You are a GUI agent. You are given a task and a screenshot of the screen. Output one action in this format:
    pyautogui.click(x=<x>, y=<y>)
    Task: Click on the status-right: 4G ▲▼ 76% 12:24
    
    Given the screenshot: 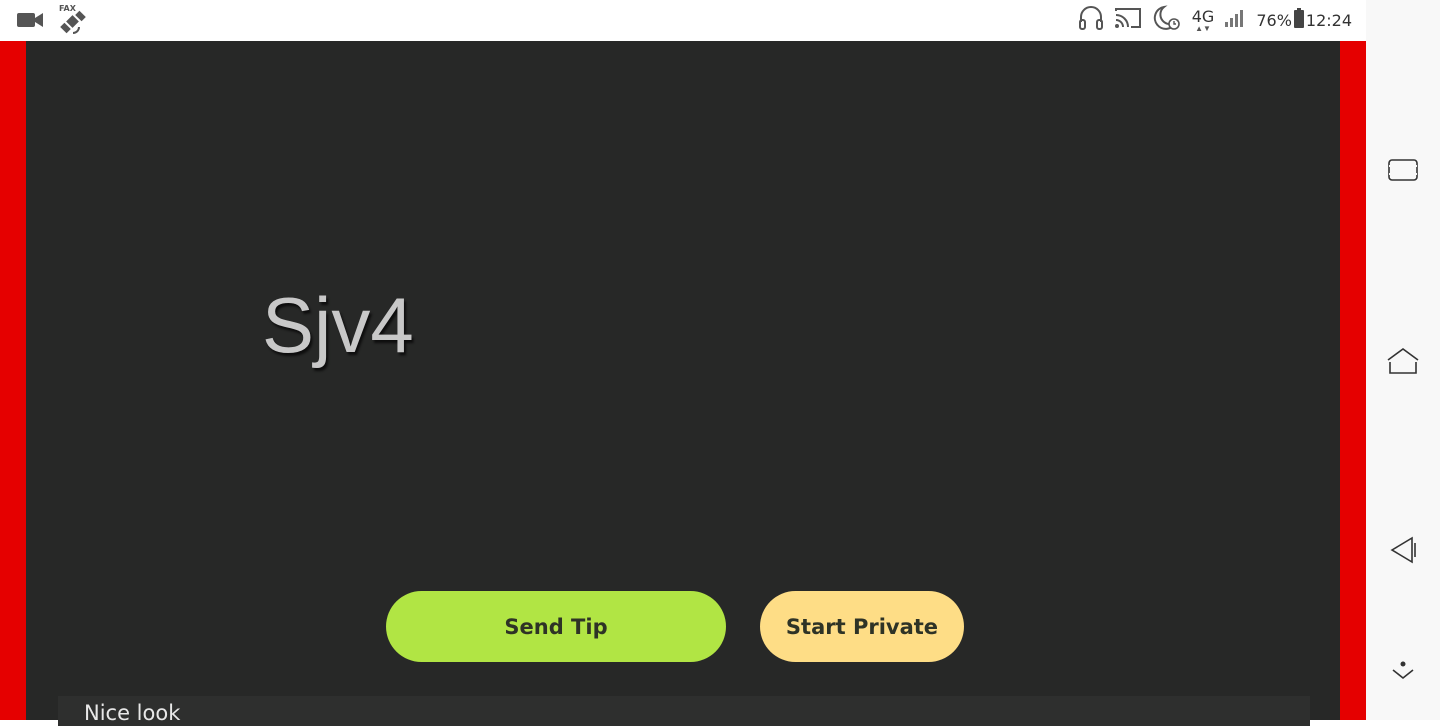 What is the action you would take?
    pyautogui.click(x=1215, y=20)
    